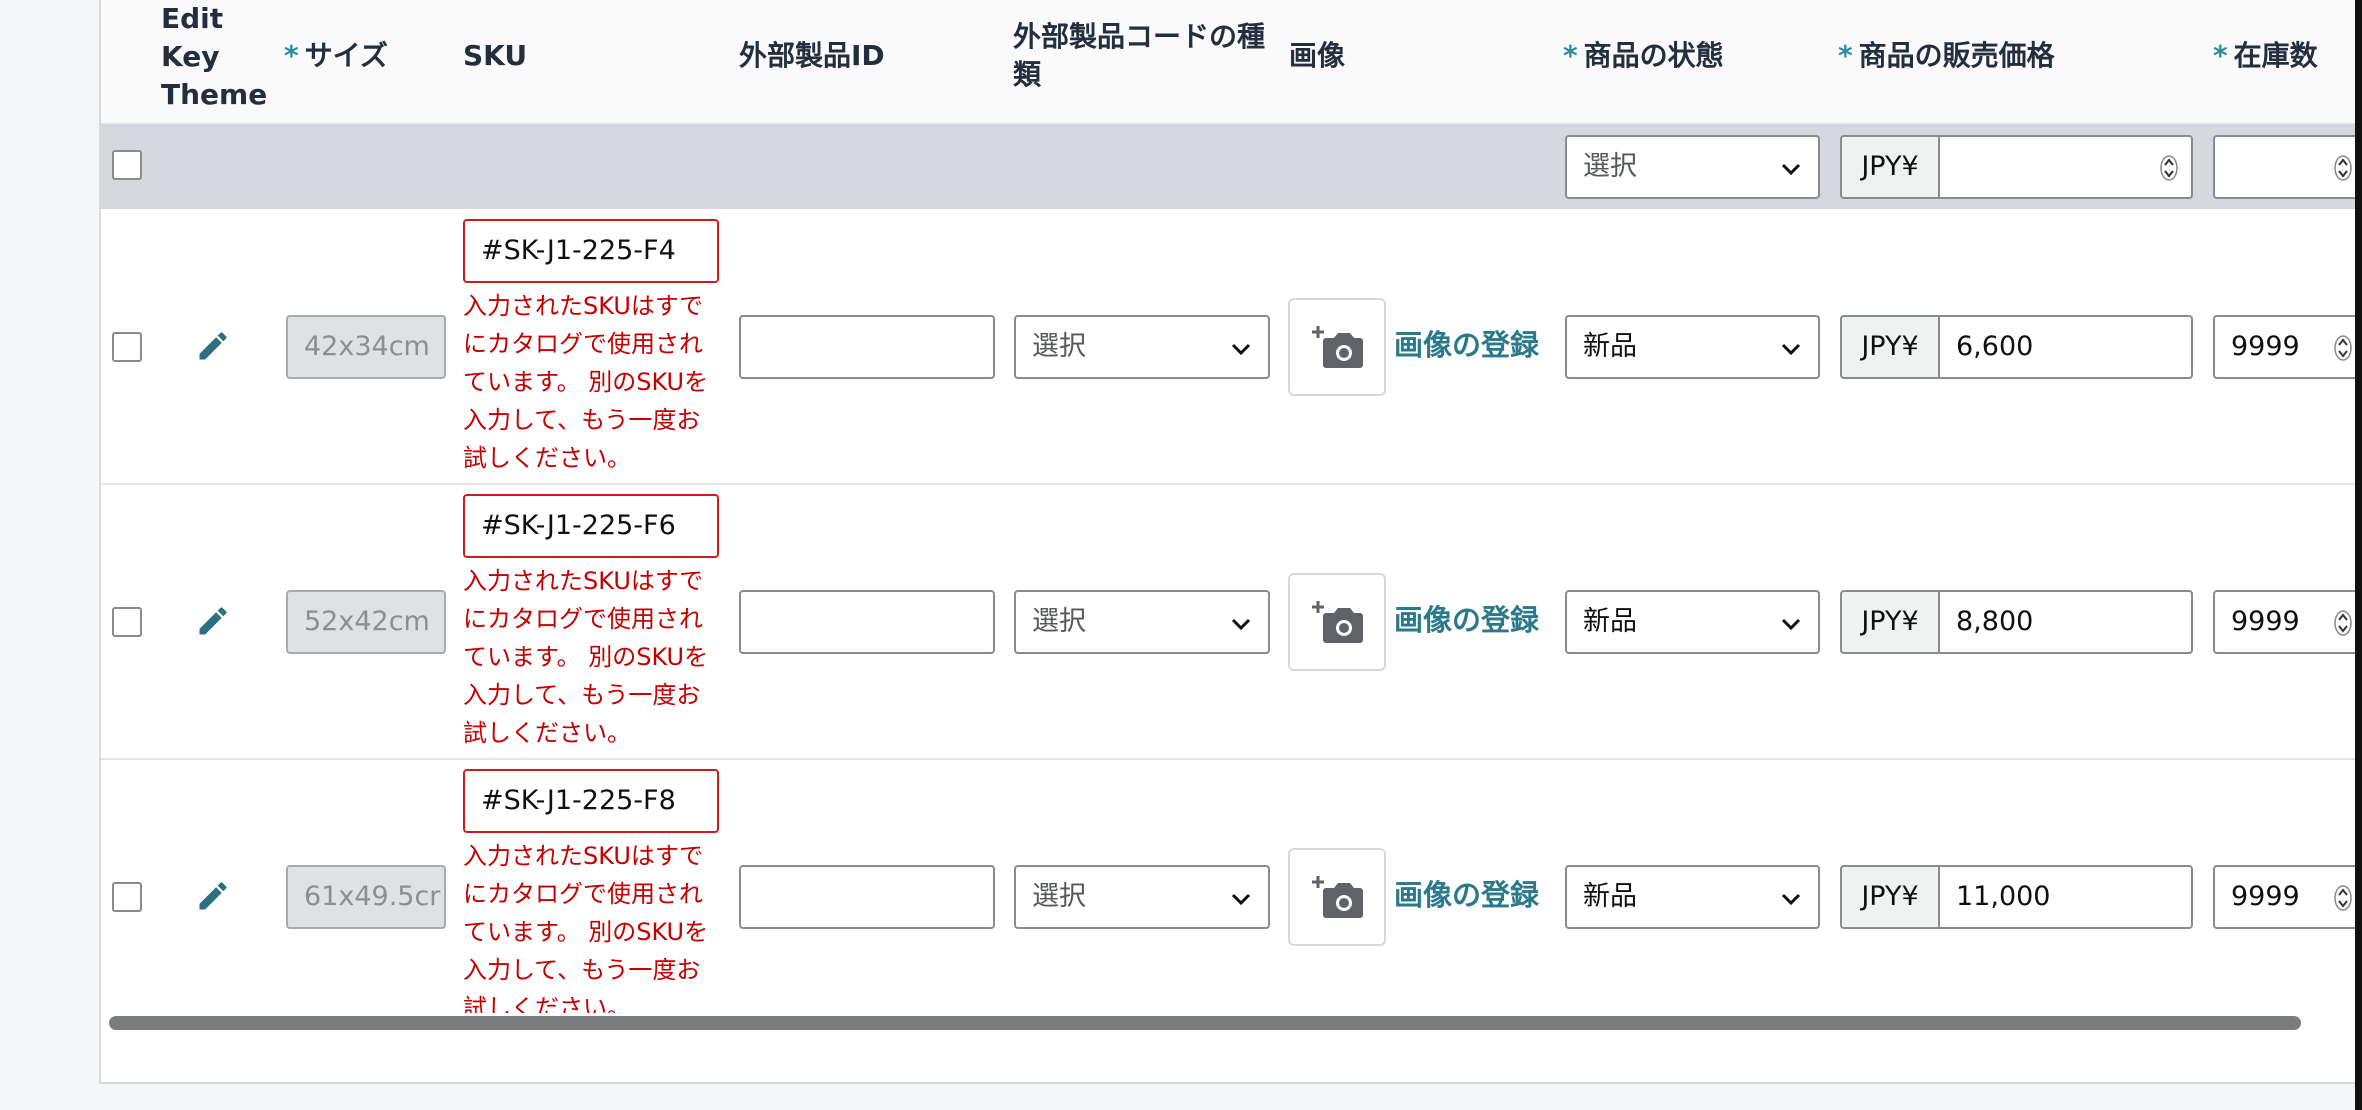 This screenshot has width=2362, height=1110. What do you see at coordinates (1653, 55) in the screenshot?
I see `header-condition-label: 商品の状態` at bounding box center [1653, 55].